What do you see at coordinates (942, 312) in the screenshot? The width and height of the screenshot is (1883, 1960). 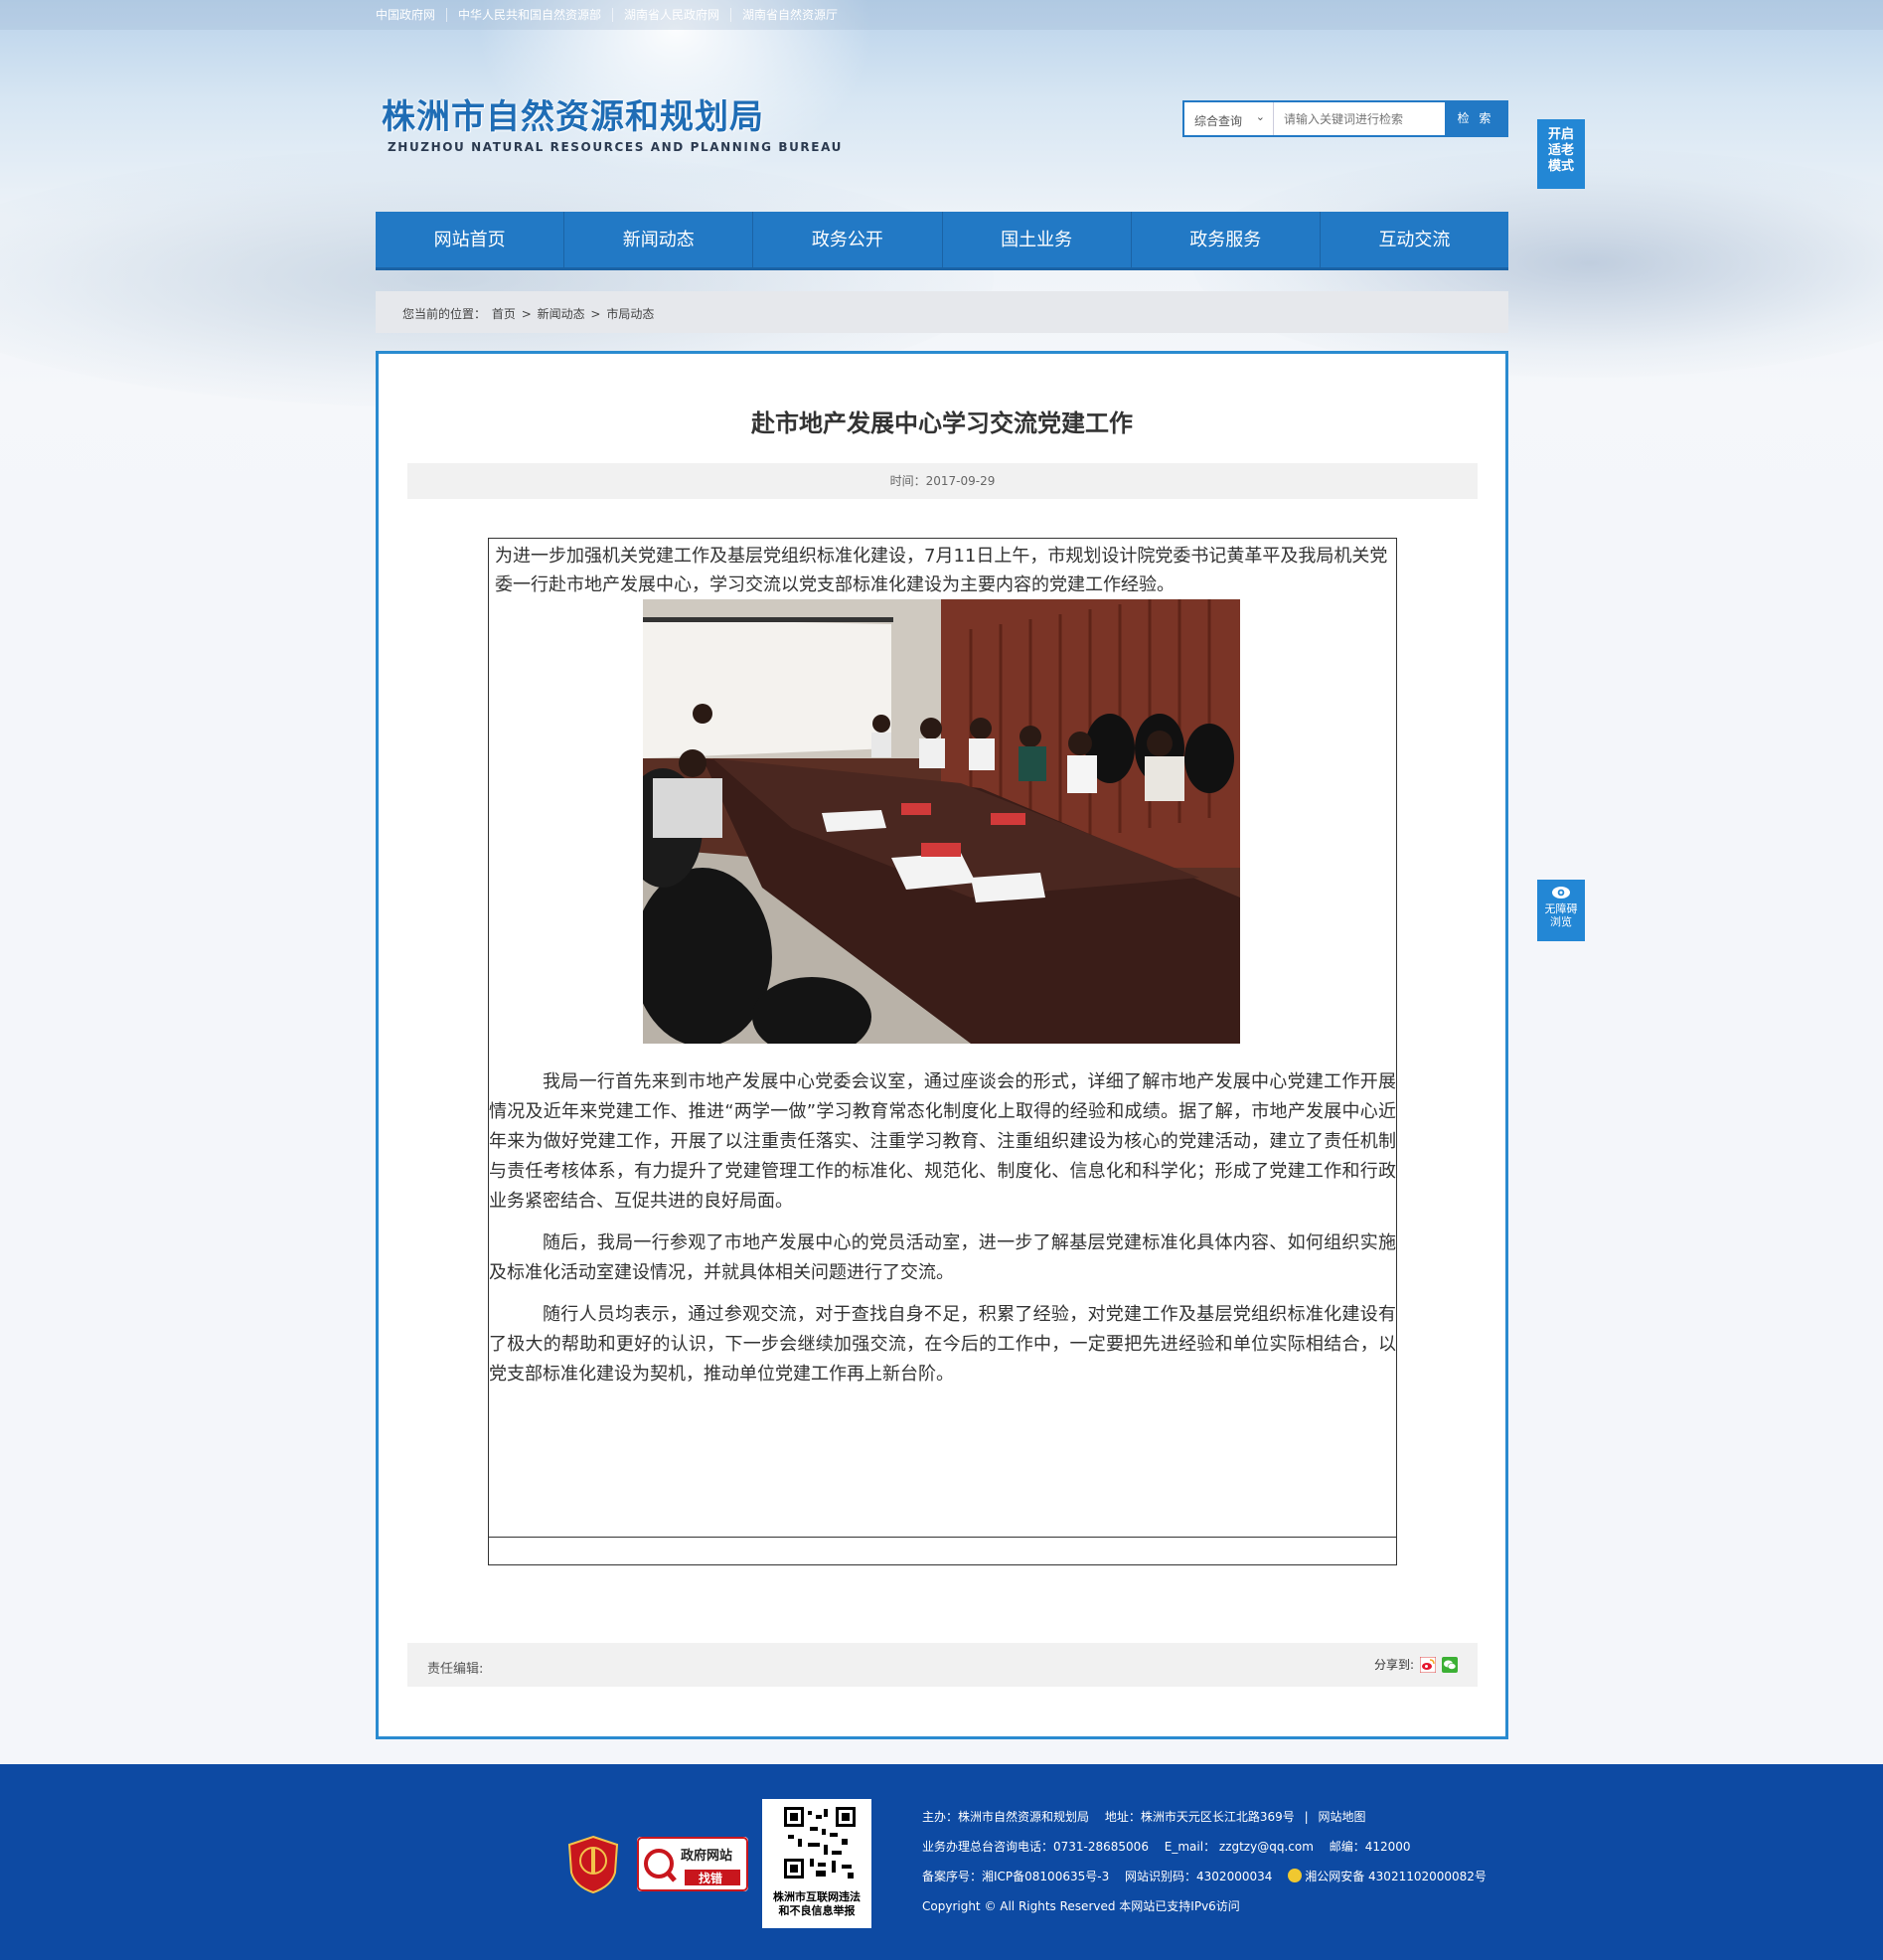 I see `breadcrumb: 您当前的位置： 首页 > 新闻动态 > 市局动态` at bounding box center [942, 312].